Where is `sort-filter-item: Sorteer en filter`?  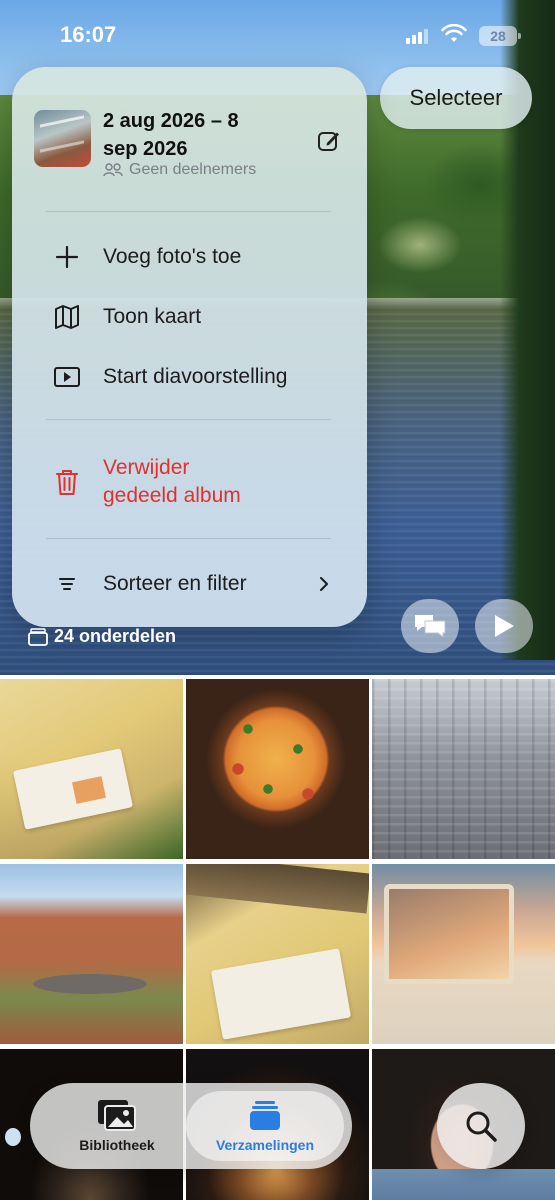 sort-filter-item: Sorteer en filter is located at coordinates (189, 584).